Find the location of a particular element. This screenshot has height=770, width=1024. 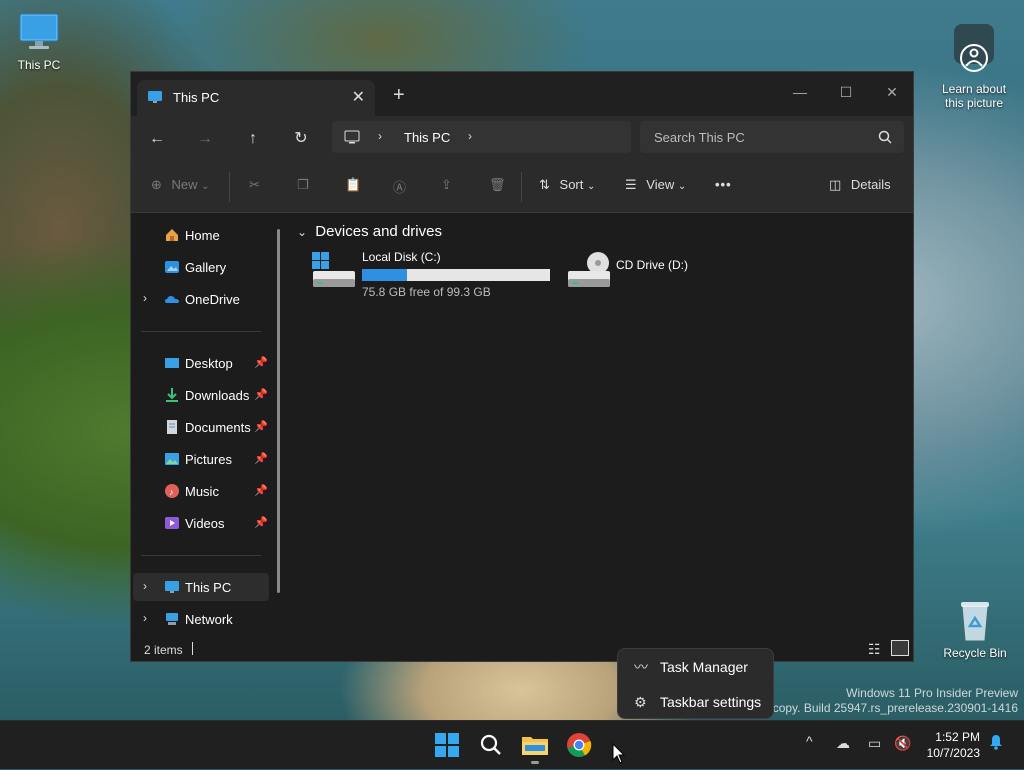

onedrive-status-icon: ☁ is located at coordinates (843, 743).